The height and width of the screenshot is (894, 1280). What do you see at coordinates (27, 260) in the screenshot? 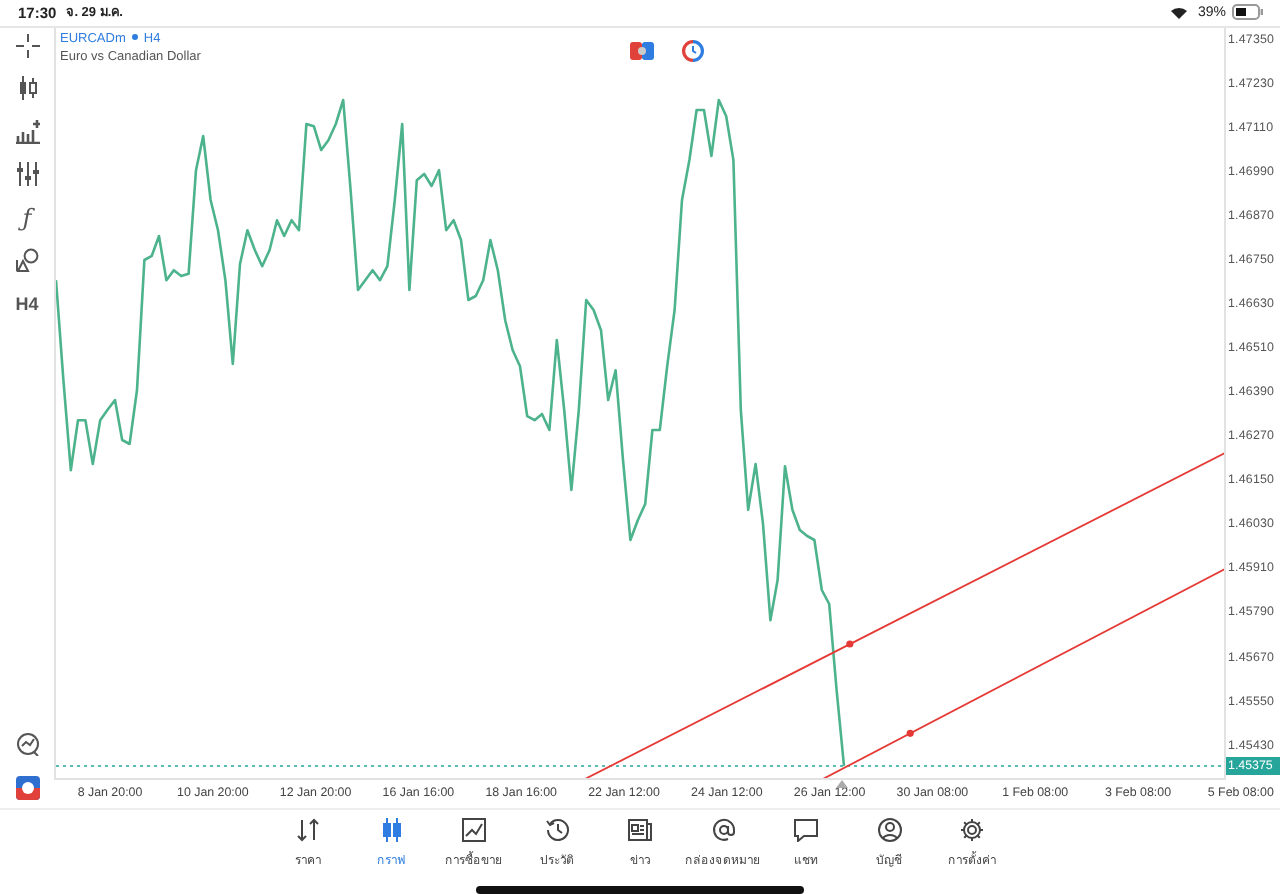
I see `shapes-icon` at bounding box center [27, 260].